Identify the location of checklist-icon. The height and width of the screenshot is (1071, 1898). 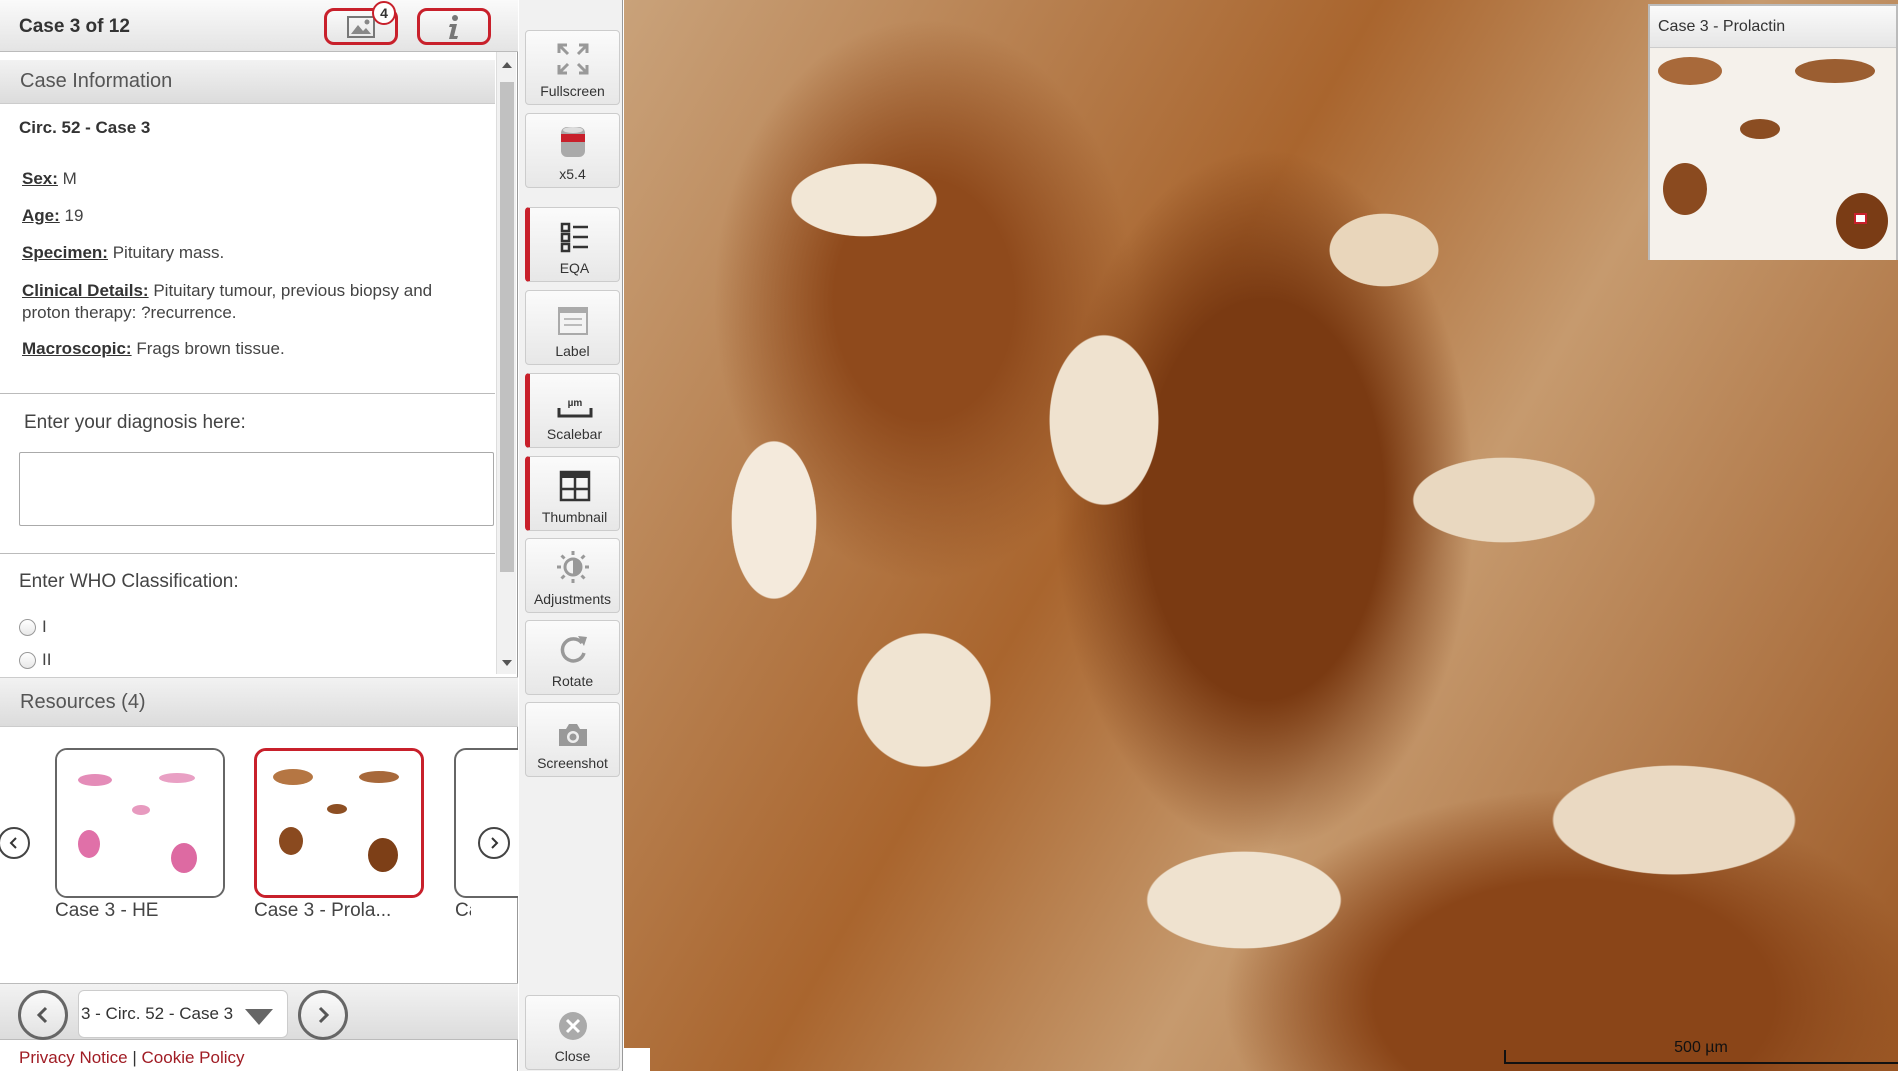
(574, 237).